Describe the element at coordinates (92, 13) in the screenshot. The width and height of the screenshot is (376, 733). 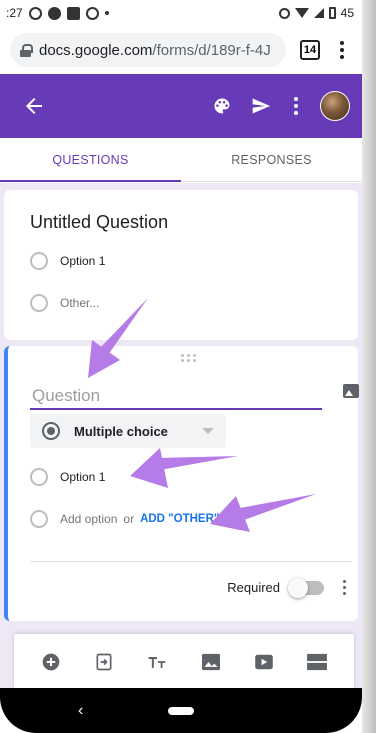
I see `instagram-icon` at that location.